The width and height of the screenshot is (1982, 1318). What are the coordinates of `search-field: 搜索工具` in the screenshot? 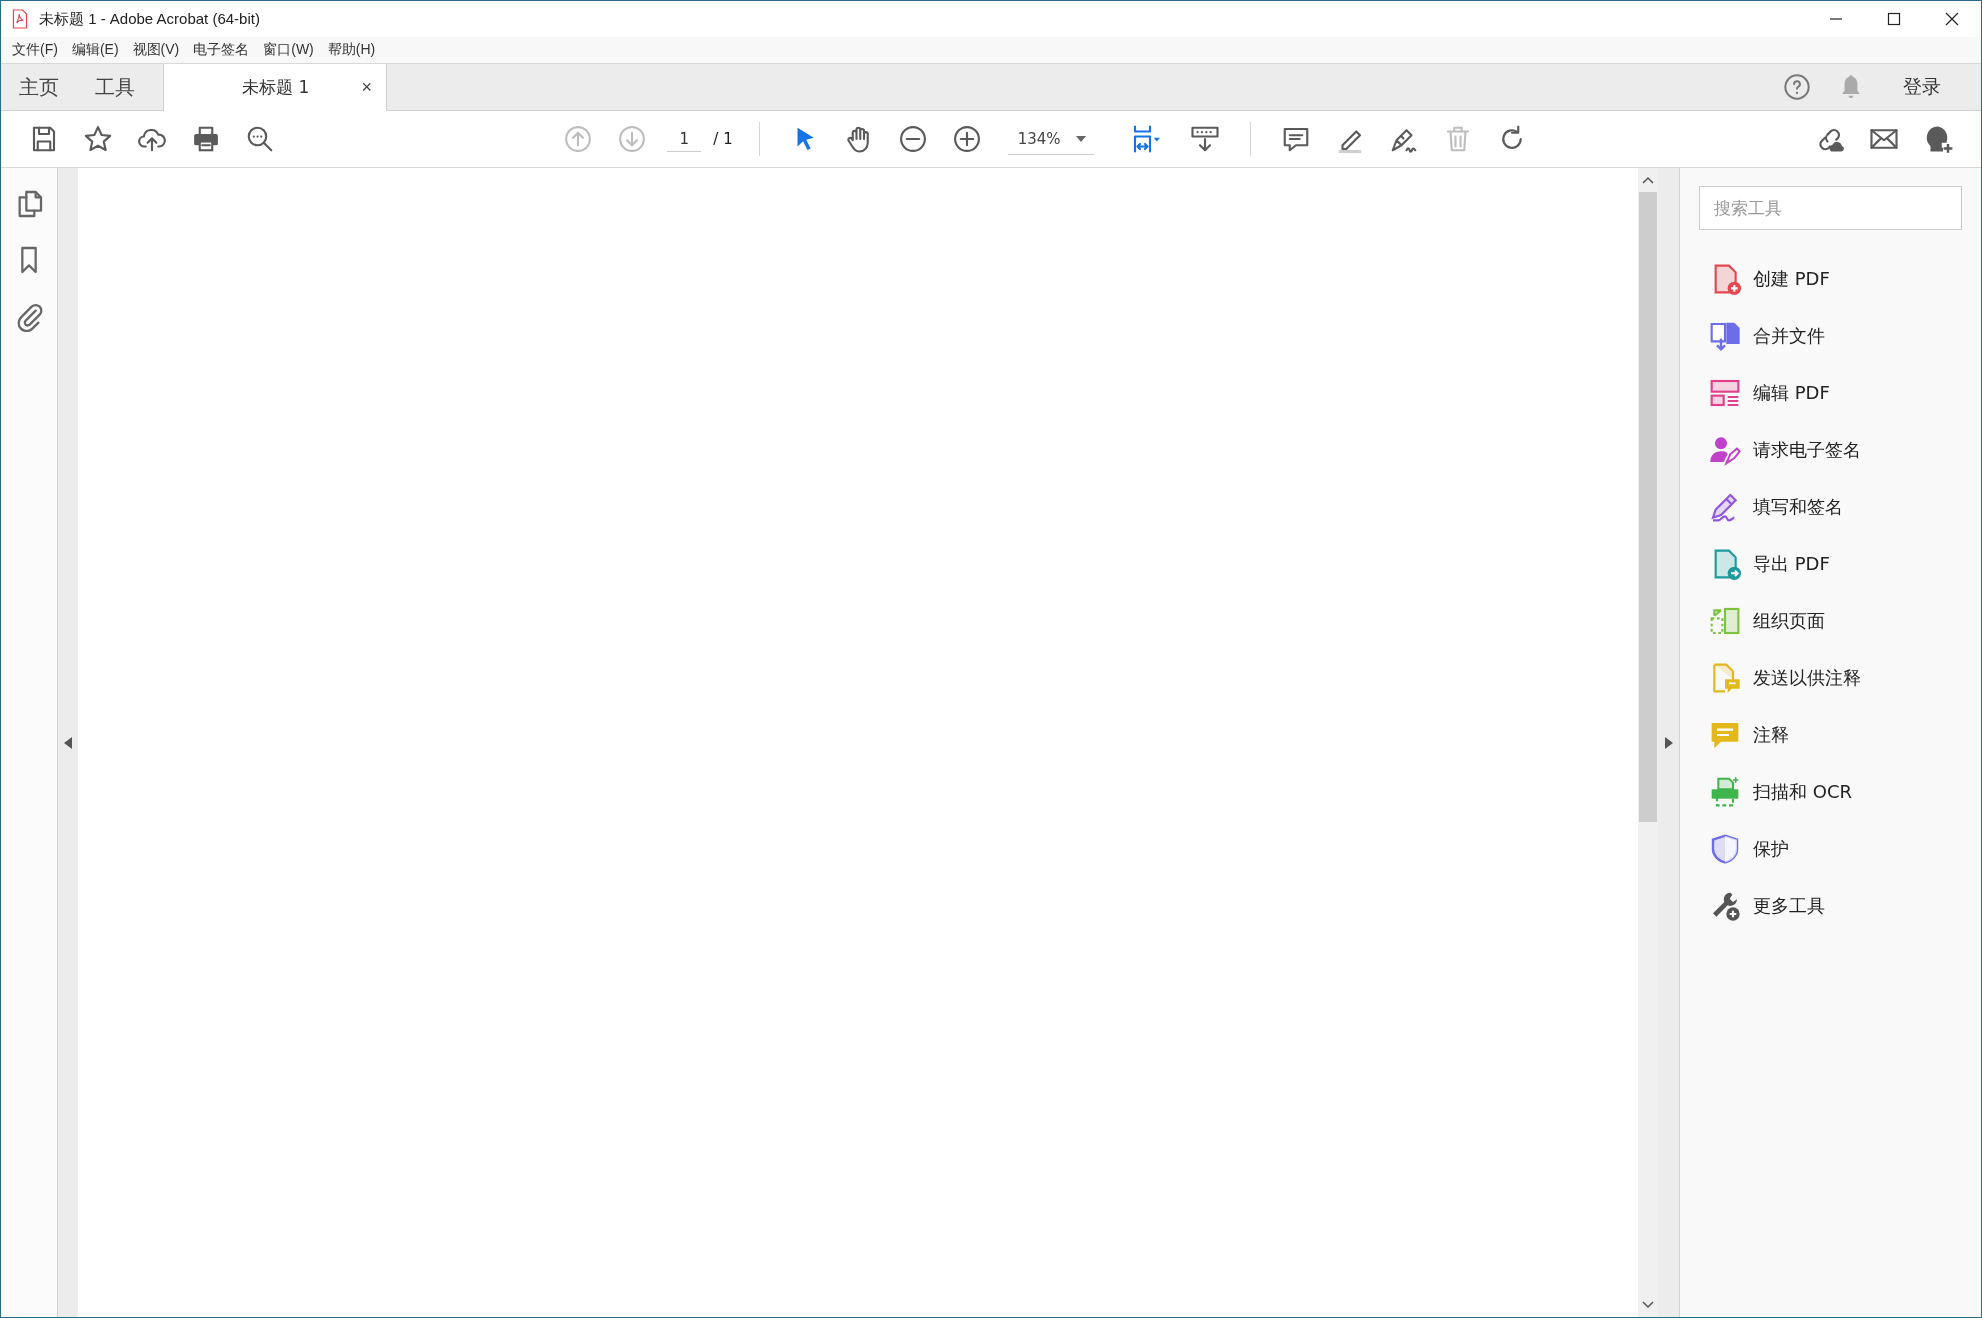 It's located at (1830, 208).